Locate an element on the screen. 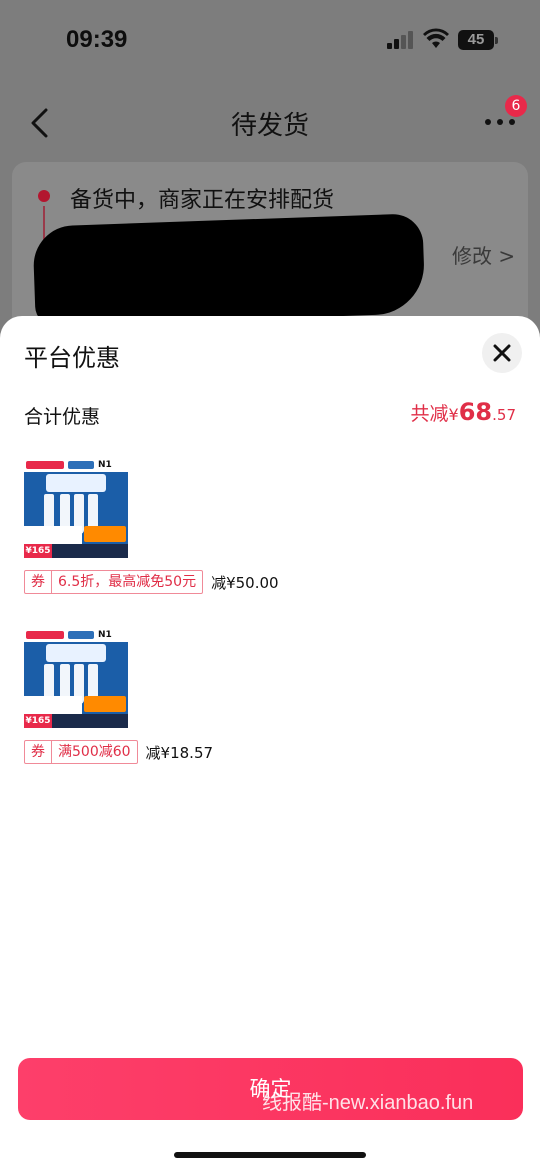 The height and width of the screenshot is (1170, 540). order-status-card: 备货中，商家正在安排配货 修改 > is located at coordinates (270, 247).